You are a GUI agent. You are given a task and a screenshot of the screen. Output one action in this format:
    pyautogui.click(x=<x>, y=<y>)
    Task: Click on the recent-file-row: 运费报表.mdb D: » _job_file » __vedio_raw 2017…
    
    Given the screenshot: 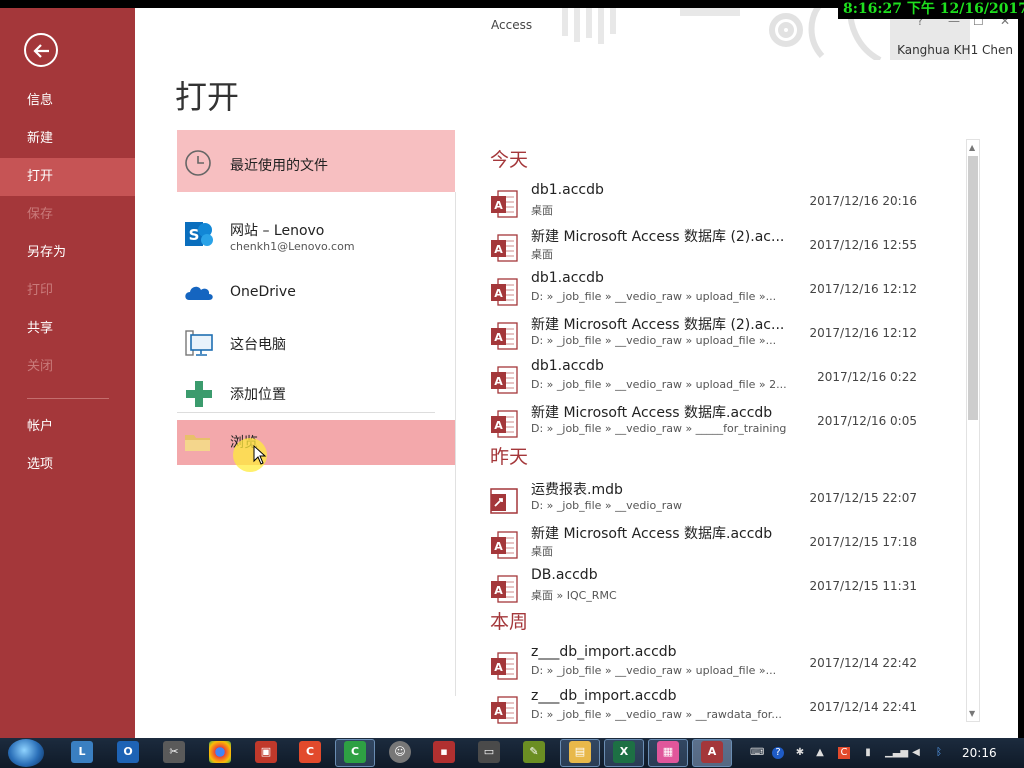 What is the action you would take?
    pyautogui.click(x=705, y=501)
    